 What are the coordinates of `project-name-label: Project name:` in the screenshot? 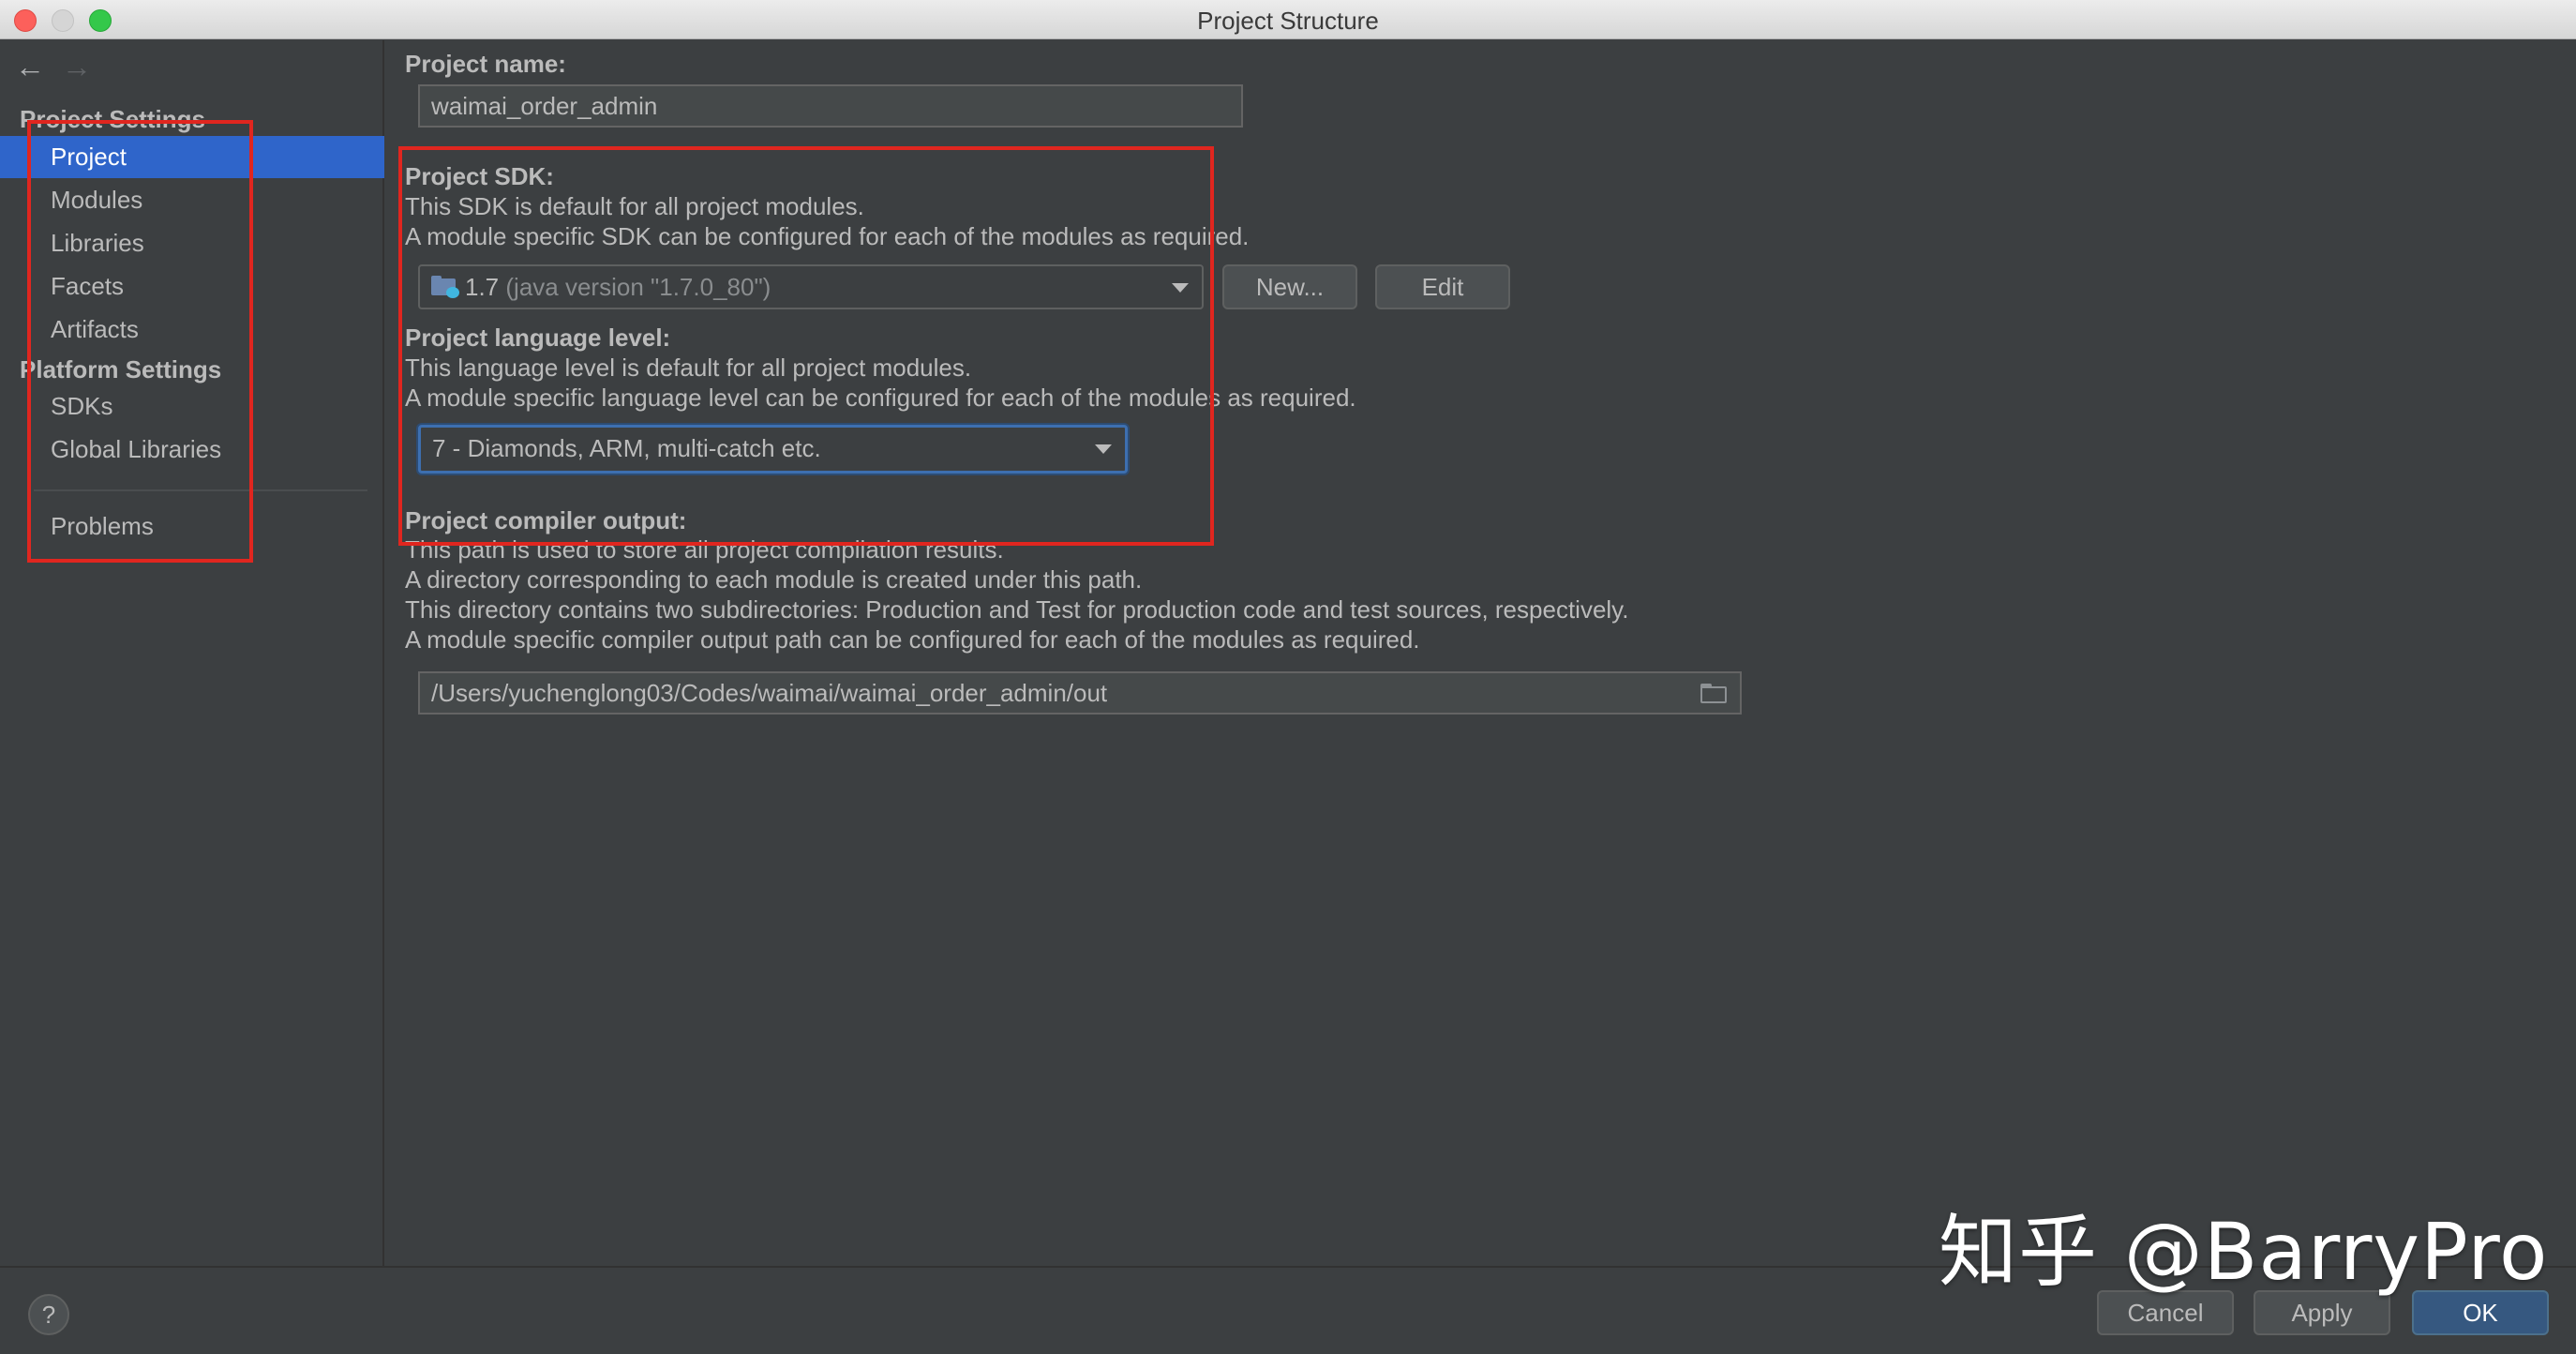 It's located at (485, 64).